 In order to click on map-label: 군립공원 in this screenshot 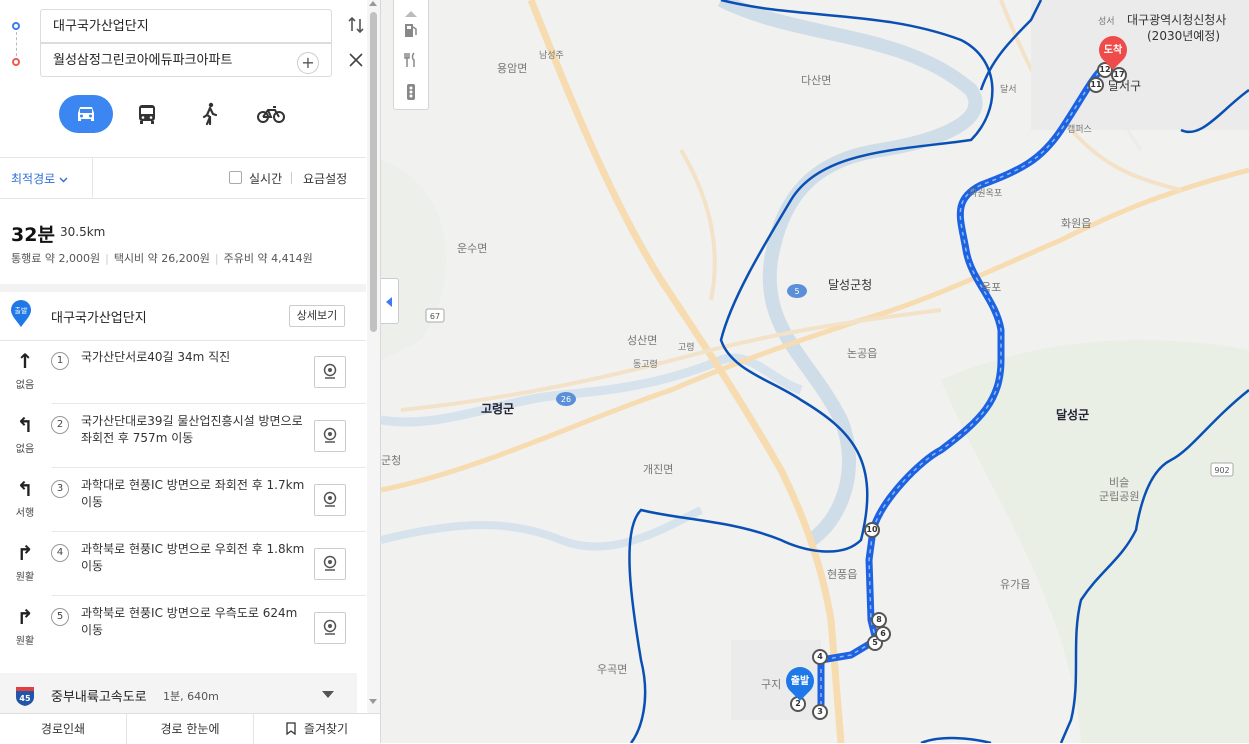, I will do `click(1119, 496)`.